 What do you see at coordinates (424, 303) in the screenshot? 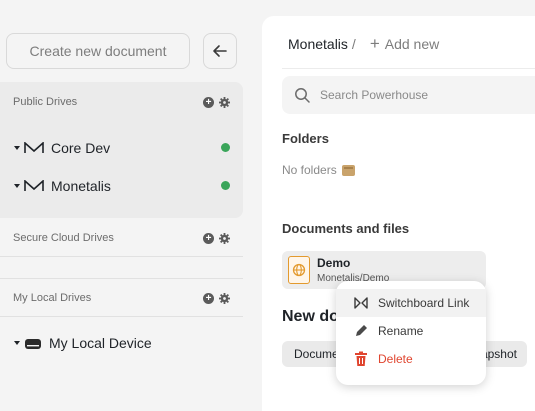
I see `menu-item-label: Switchboard Link` at bounding box center [424, 303].